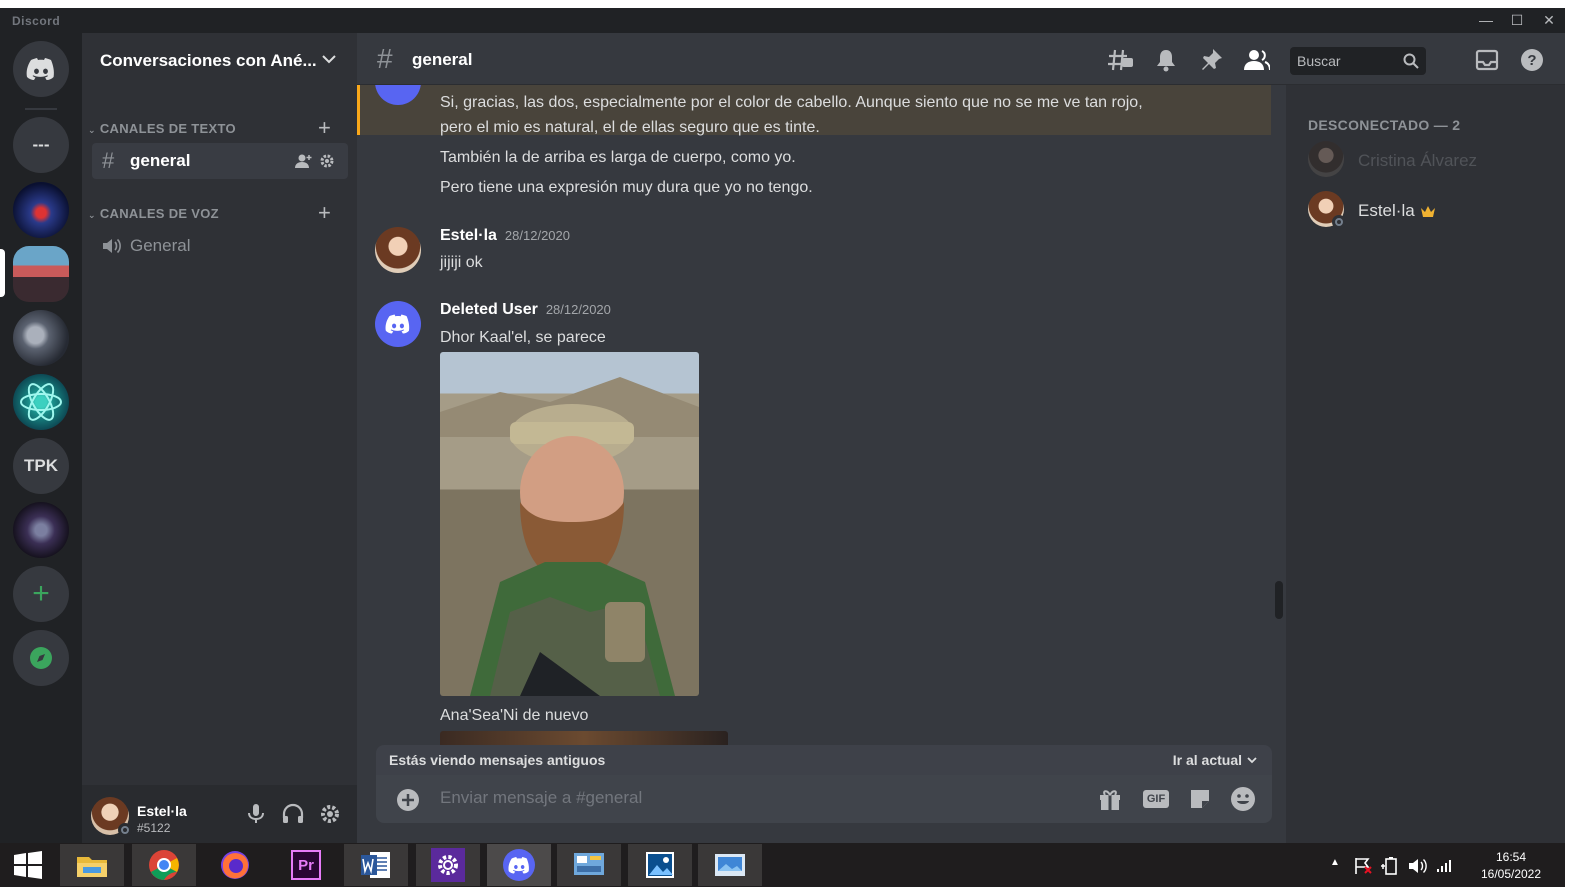 This screenshot has width=1581, height=893. What do you see at coordinates (514, 715) in the screenshot?
I see `message-text: Ana'Sea'Ni de nuevo` at bounding box center [514, 715].